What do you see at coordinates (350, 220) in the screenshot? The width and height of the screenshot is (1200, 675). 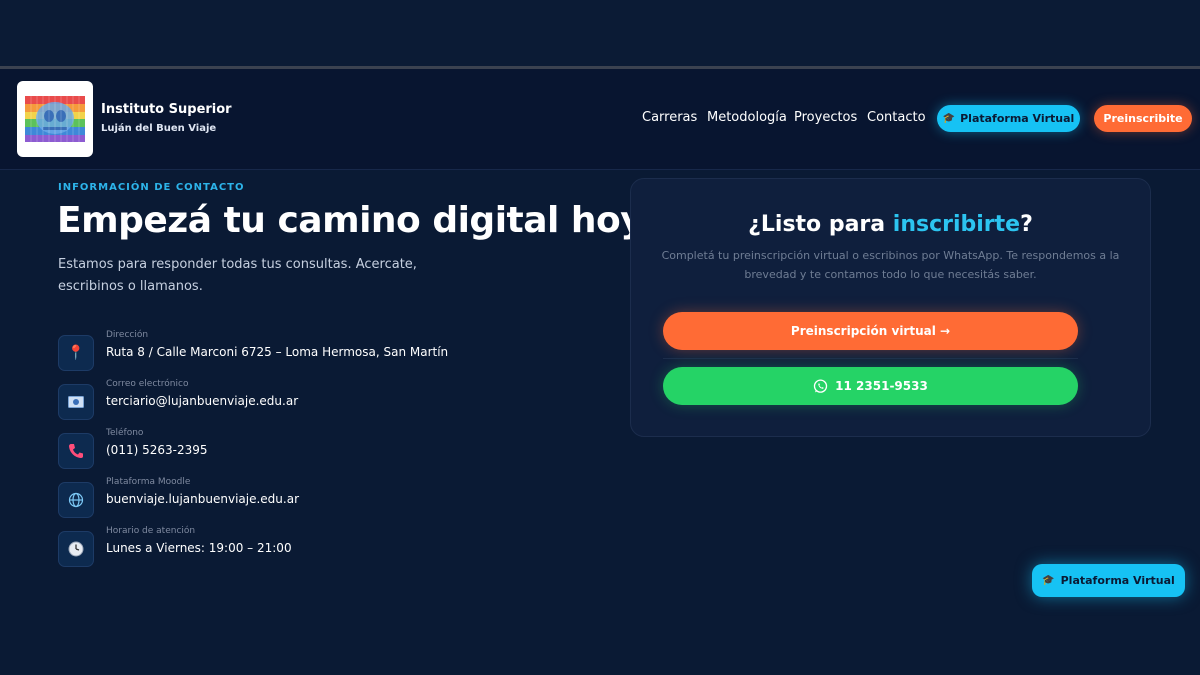 I see `page-title: Empezá tu camino digital hoy` at bounding box center [350, 220].